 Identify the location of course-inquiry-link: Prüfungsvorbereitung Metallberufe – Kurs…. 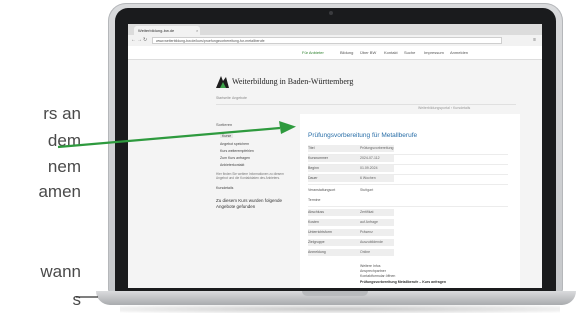
(403, 282).